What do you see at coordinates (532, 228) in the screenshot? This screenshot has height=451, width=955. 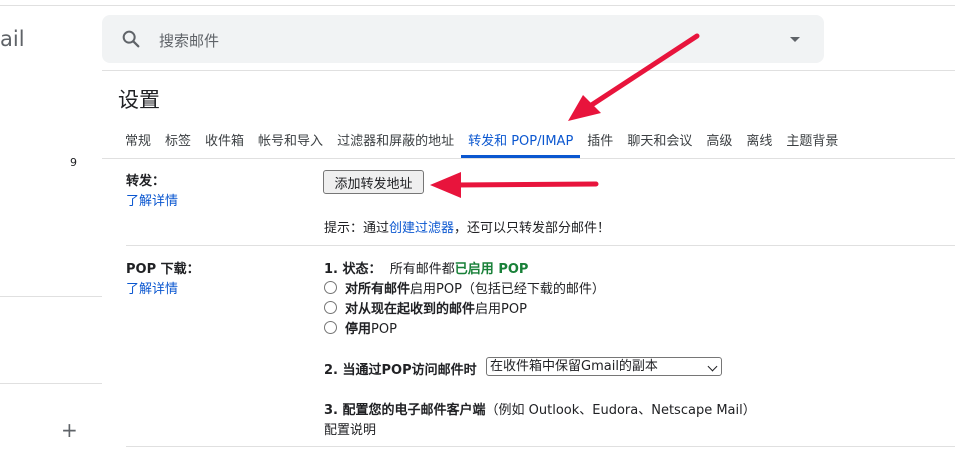 I see `hint-suffix: ，还可以只转发部分邮件！` at bounding box center [532, 228].